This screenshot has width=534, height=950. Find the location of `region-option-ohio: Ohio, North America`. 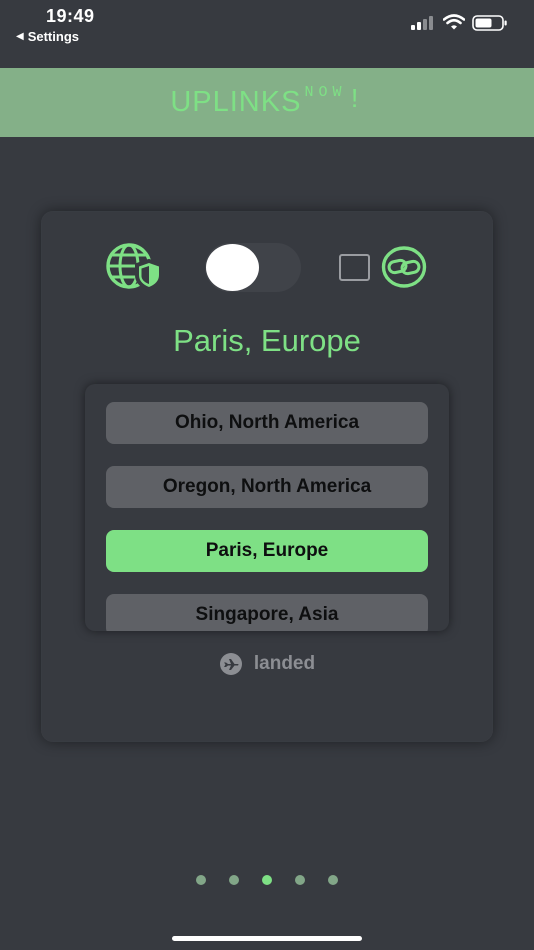

region-option-ohio: Ohio, North America is located at coordinates (267, 423).